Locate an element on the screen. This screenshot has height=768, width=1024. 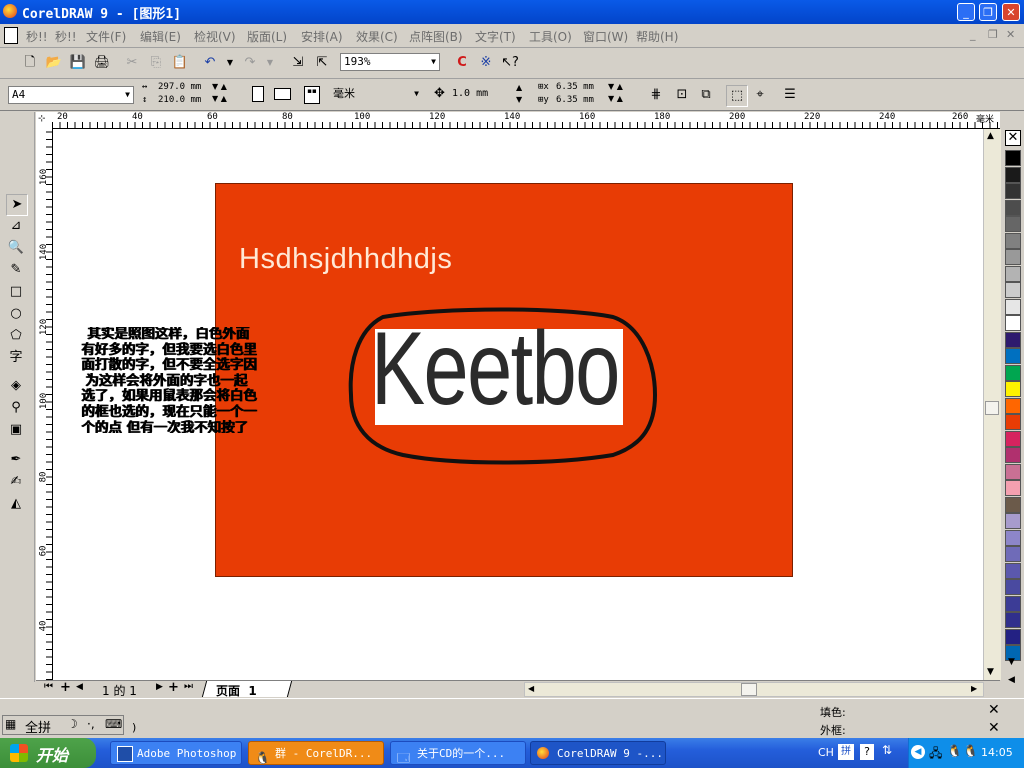
fill-tool-icon: ◭ is located at coordinates (16, 504).